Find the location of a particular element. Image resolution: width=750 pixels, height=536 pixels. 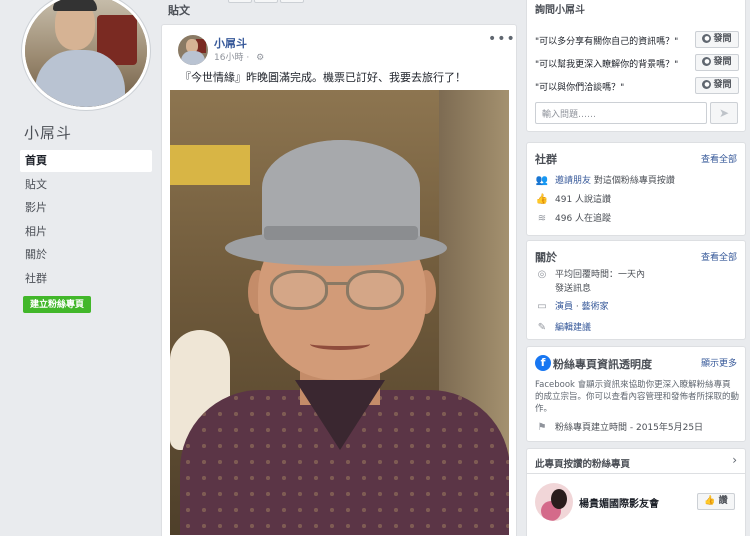

post-more-options-icon: ••• is located at coordinates (502, 39).